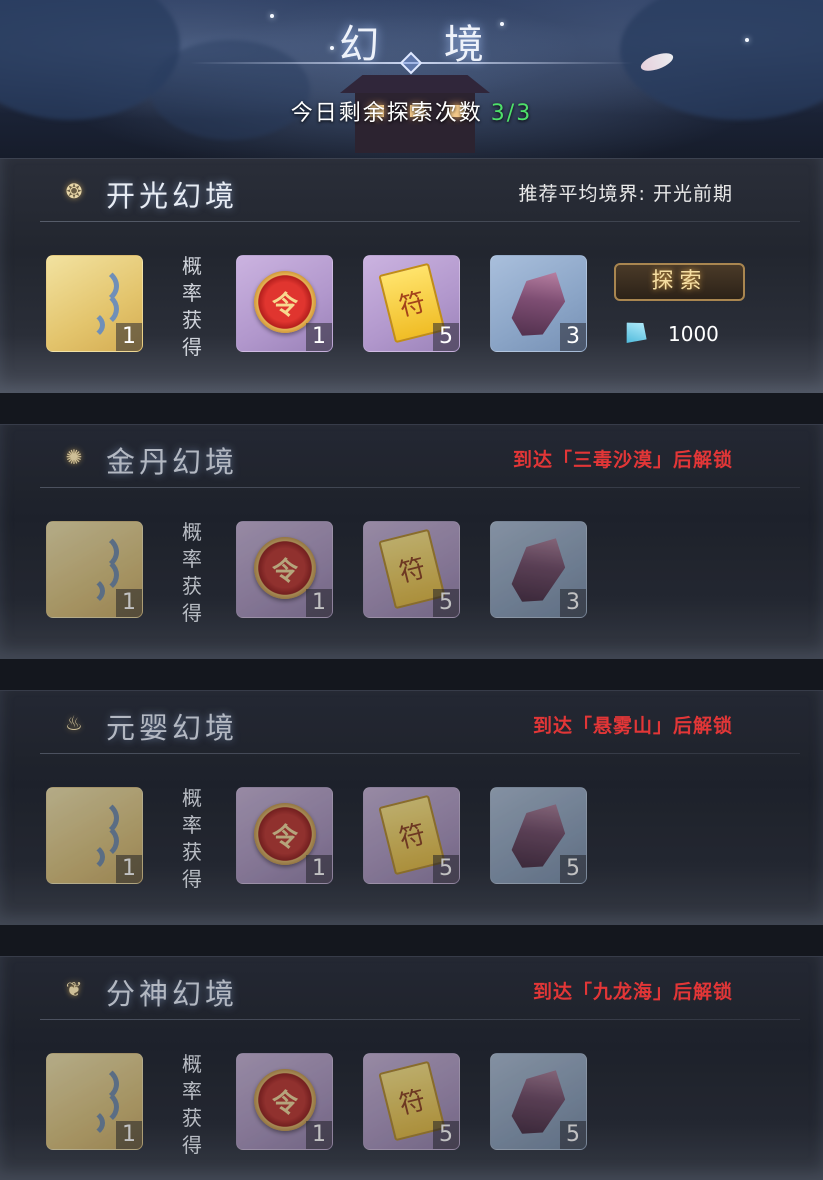  I want to click on lotus-flame-icon: ❂, so click(74, 191).